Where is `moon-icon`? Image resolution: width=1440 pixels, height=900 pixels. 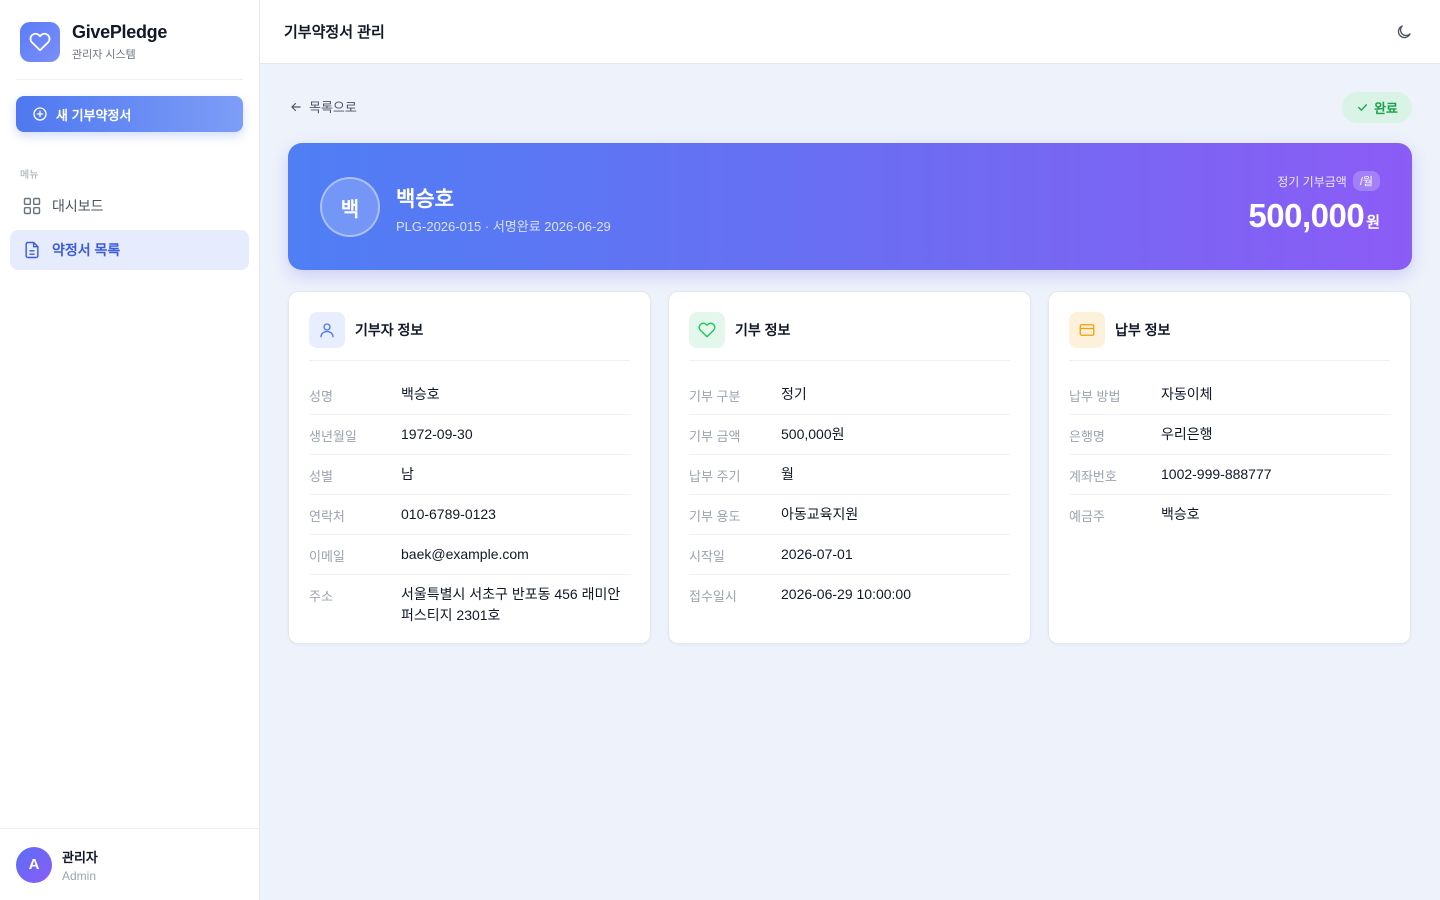 moon-icon is located at coordinates (1404, 32).